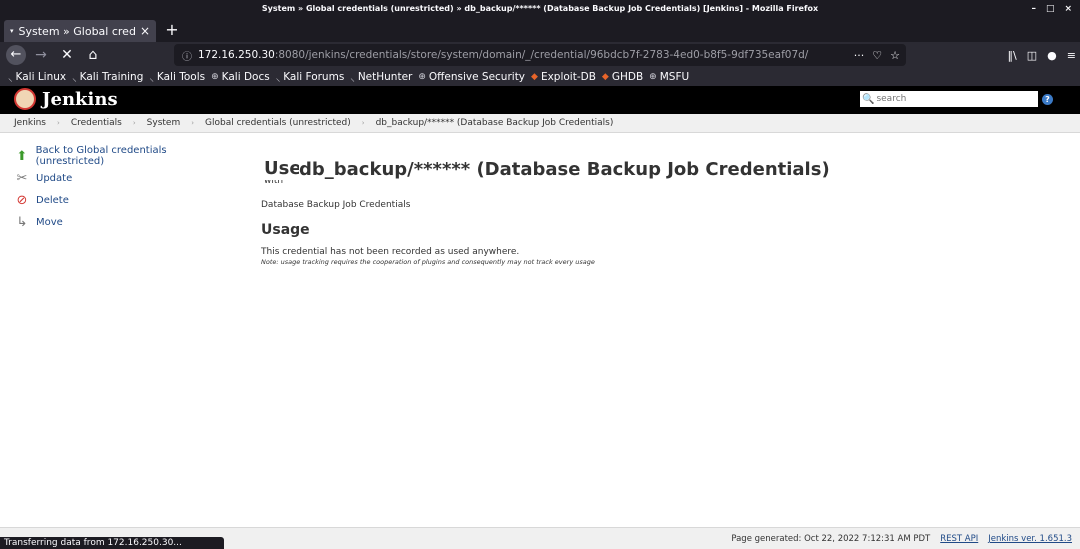 The width and height of the screenshot is (1080, 549). I want to click on back-button: ←, so click(16, 55).